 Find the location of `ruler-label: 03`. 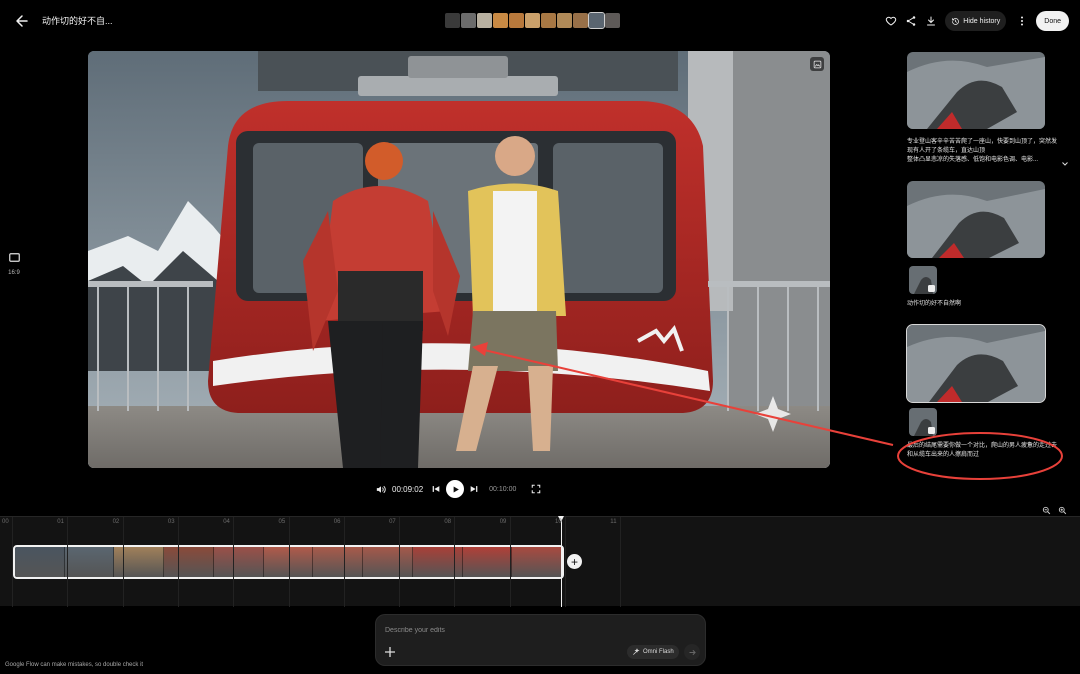

ruler-label: 03 is located at coordinates (171, 522).